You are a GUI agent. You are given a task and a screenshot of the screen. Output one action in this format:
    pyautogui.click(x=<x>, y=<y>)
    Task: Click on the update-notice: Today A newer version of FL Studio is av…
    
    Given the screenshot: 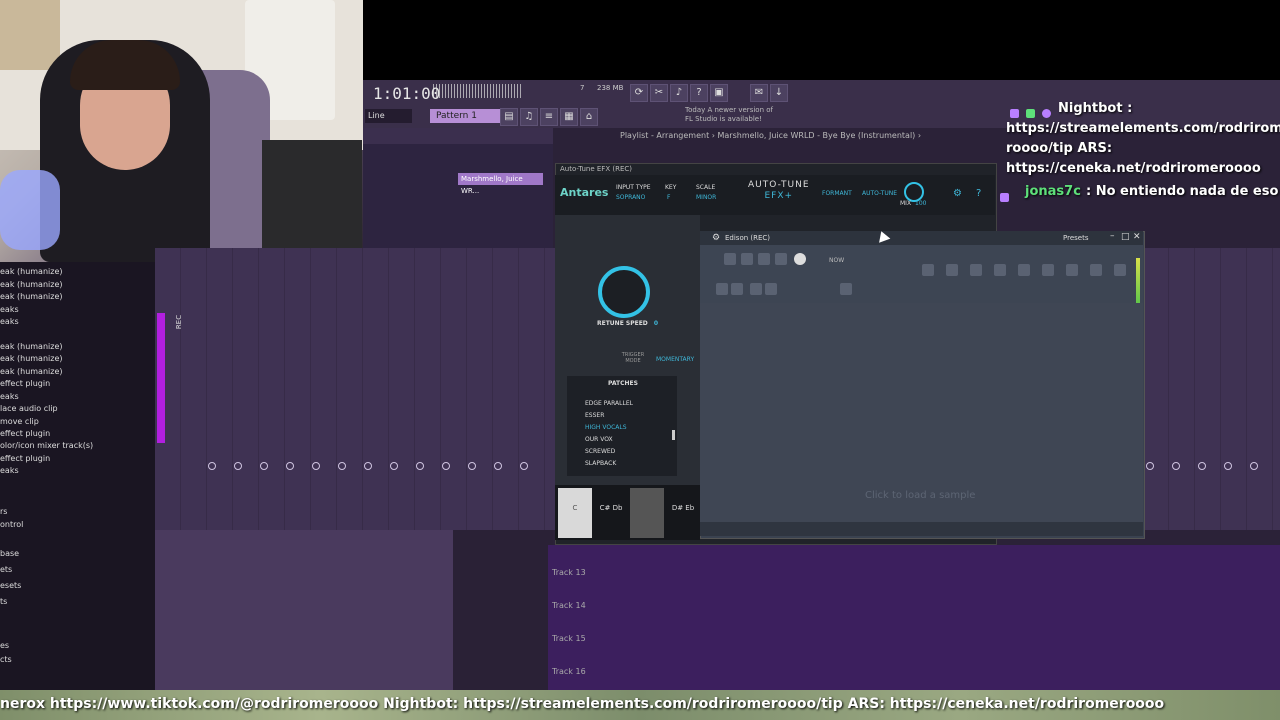 What is the action you would take?
    pyautogui.click(x=729, y=115)
    